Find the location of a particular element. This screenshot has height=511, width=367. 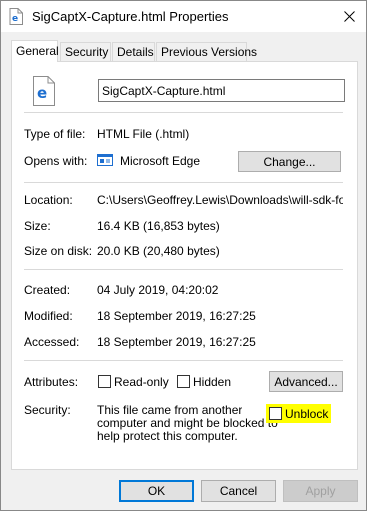

tab-security: Security is located at coordinates (85, 51).